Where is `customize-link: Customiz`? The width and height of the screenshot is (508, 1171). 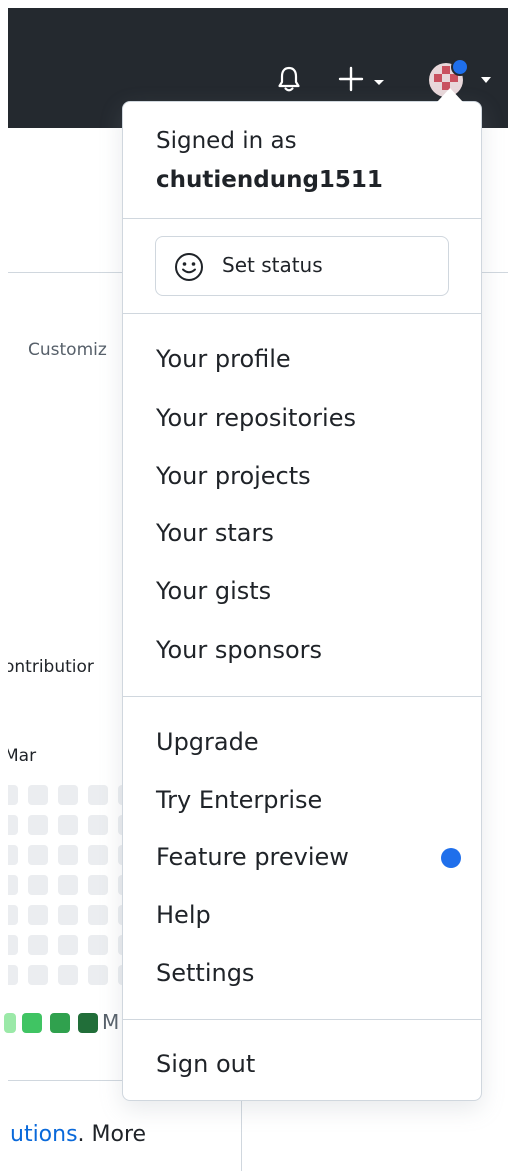
customize-link: Customiz is located at coordinates (67, 350).